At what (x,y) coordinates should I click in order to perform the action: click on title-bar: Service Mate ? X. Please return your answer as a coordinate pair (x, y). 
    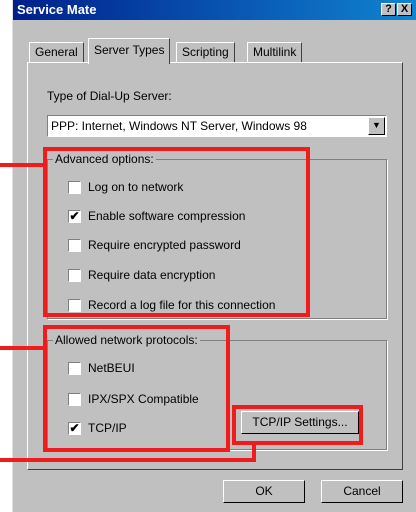
    Looking at the image, I should click on (214, 10).